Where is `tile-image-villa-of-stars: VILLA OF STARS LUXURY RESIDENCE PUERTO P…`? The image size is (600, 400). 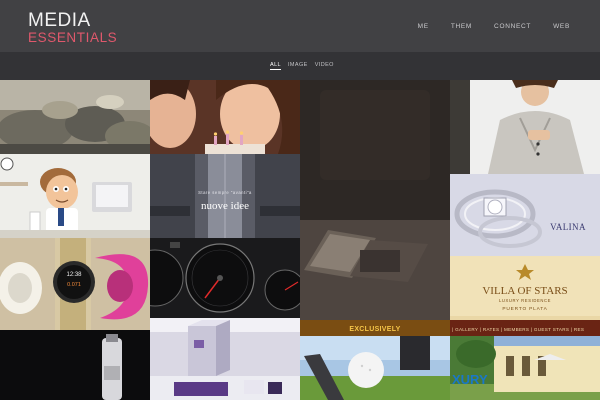 tile-image-villa-of-stars: VILLA OF STARS LUXURY RESIDENCE PUERTO P… is located at coordinates (525, 296).